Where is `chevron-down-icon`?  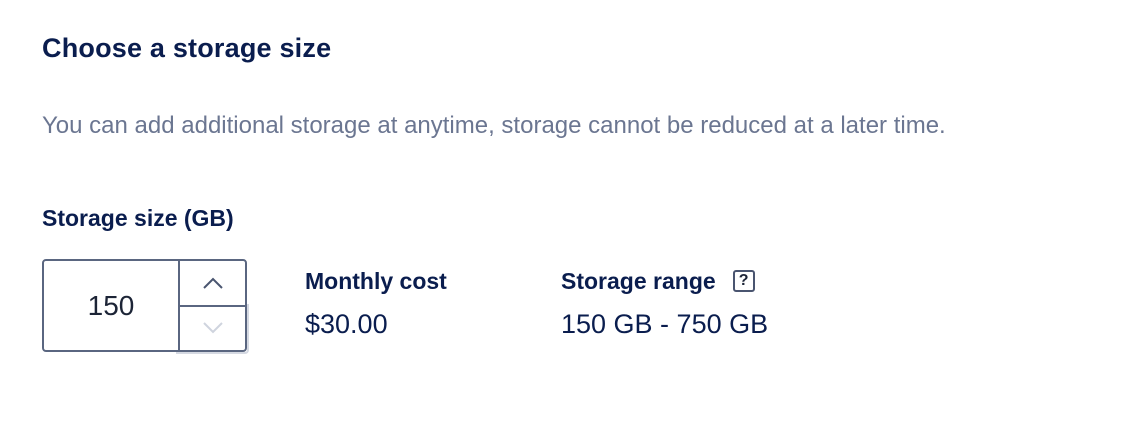 chevron-down-icon is located at coordinates (212, 328).